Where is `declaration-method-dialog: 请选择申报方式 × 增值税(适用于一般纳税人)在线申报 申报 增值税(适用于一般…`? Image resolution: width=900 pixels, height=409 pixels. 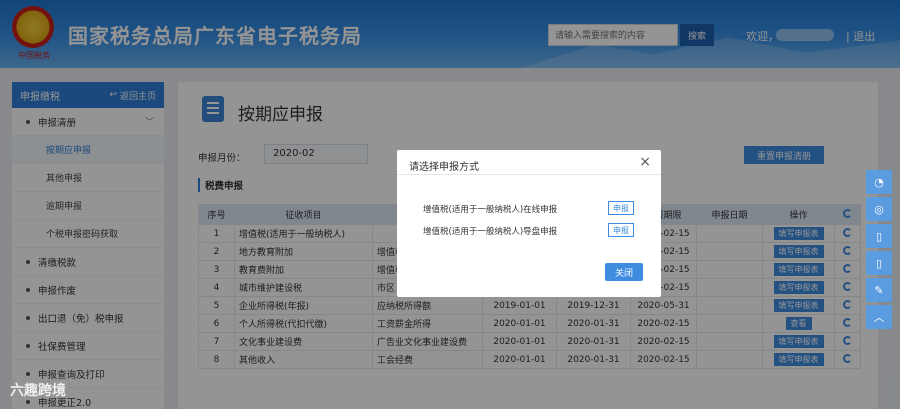
declaration-method-dialog: 请选择申报方式 × 增值税(适用于一般纳税人)在线申报 申报 增值税(适用于一般… is located at coordinates (529, 223).